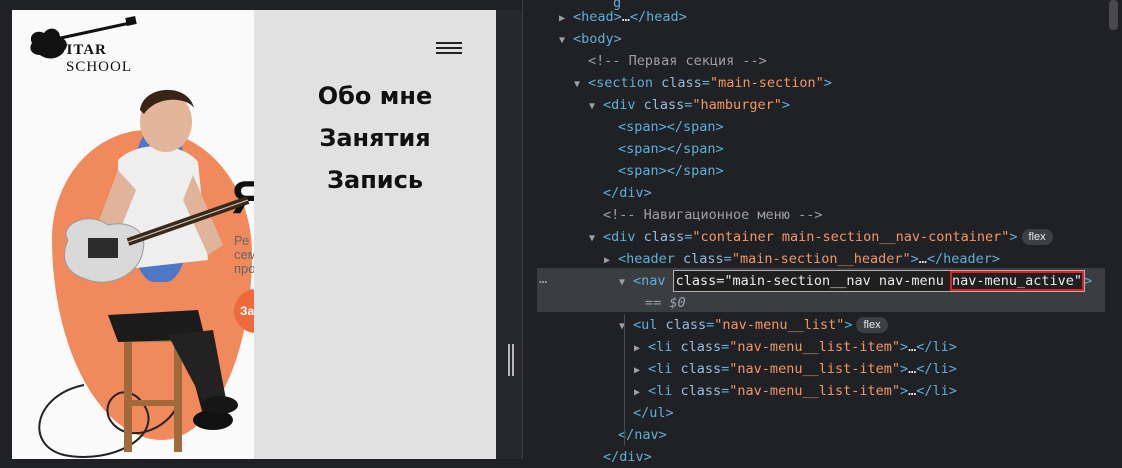 This screenshot has width=1122, height=468. I want to click on code-token: <head>, so click(597, 17).